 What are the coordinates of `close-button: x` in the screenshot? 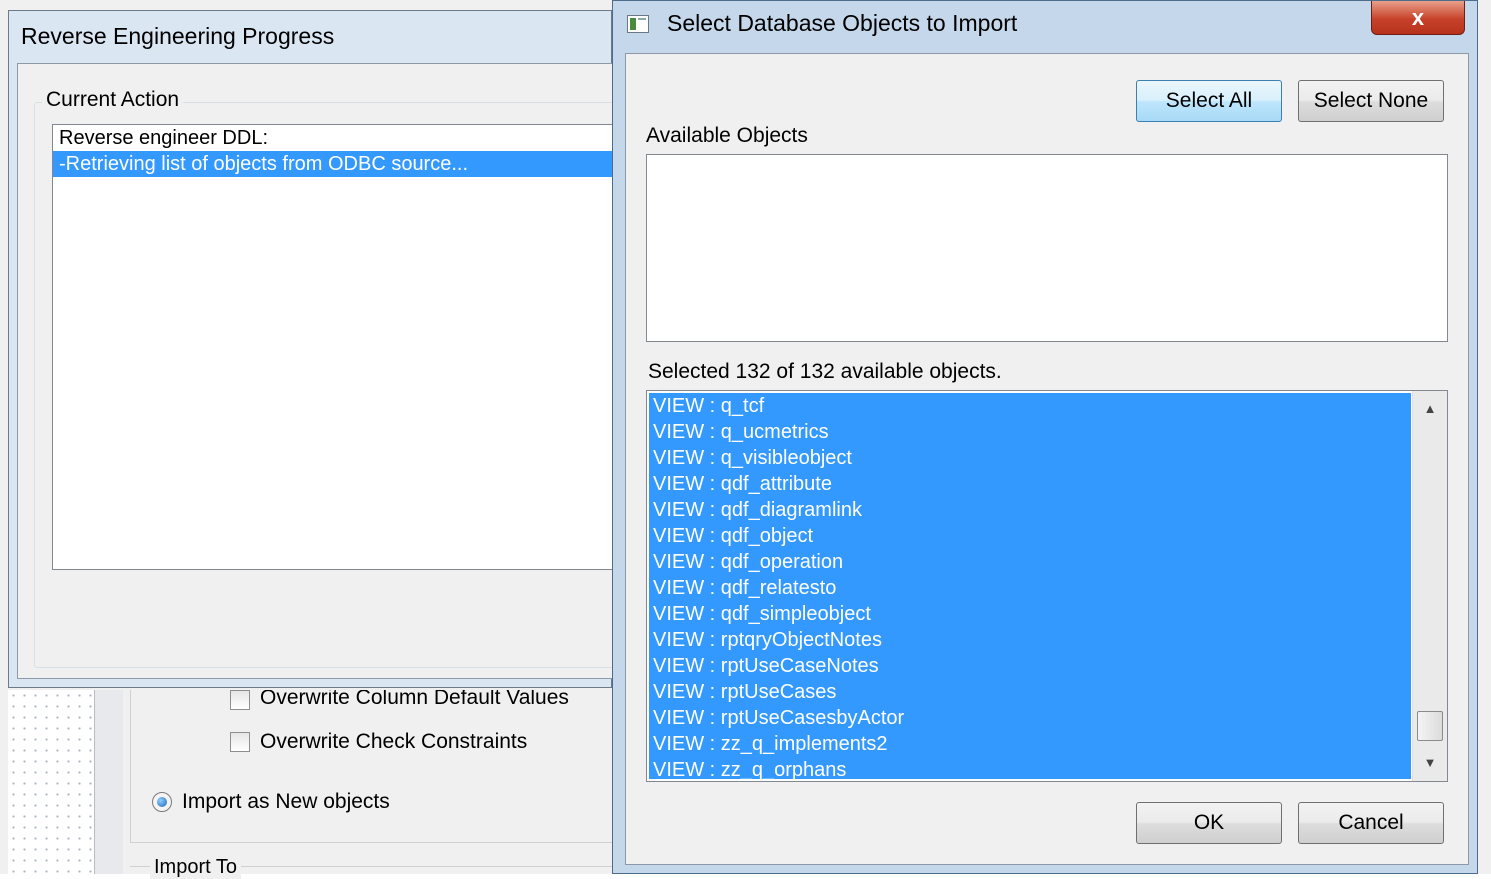 It's located at (1418, 18).